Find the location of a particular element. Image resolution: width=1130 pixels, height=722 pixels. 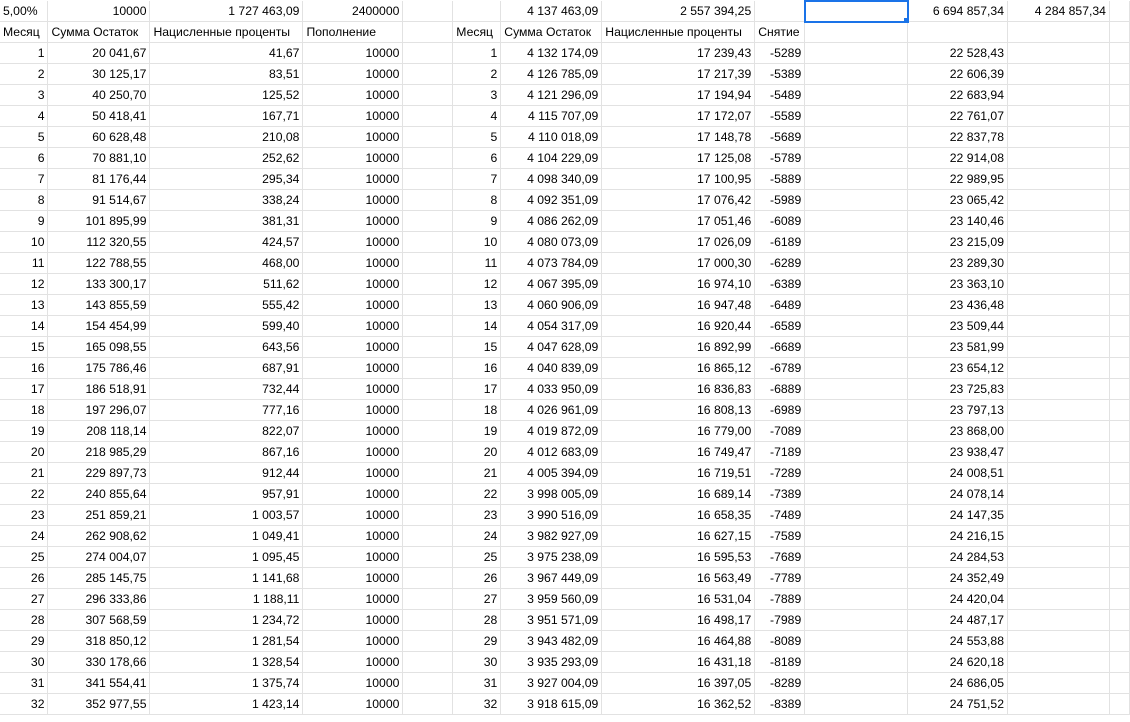

interest2-cell: 16 974,10 is located at coordinates (678, 284).